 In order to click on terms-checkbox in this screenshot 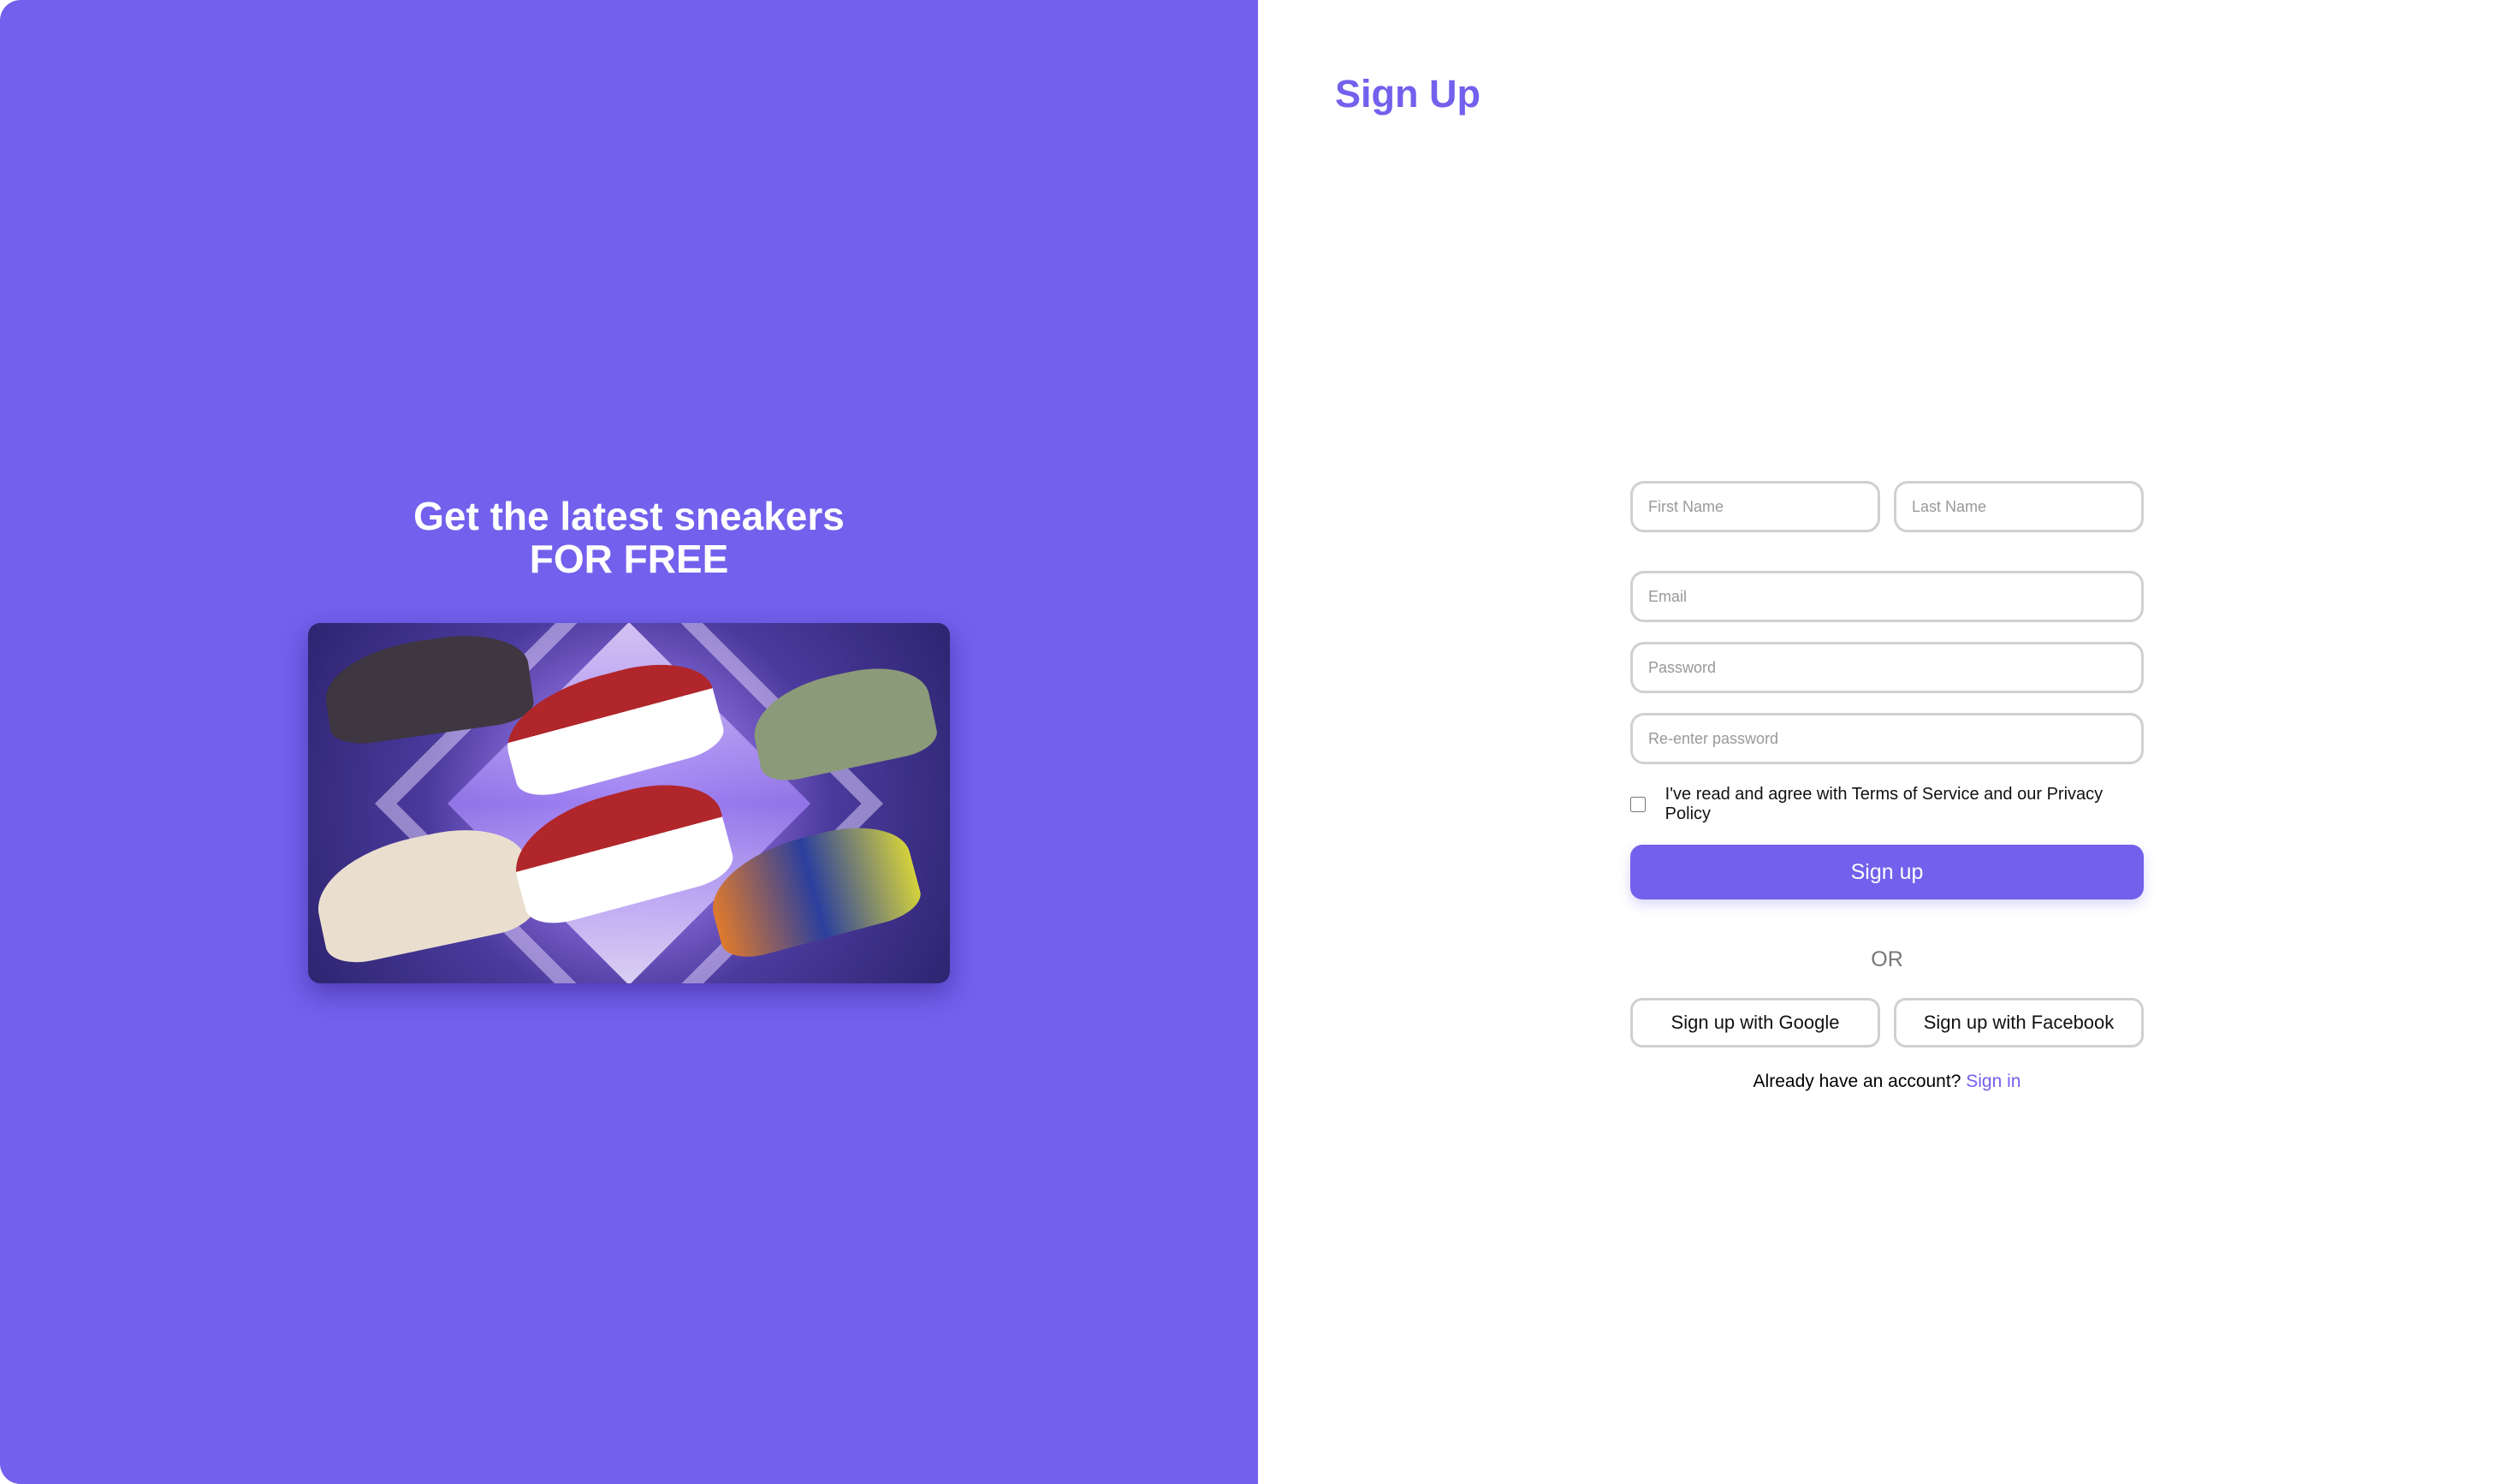, I will do `click(1638, 805)`.